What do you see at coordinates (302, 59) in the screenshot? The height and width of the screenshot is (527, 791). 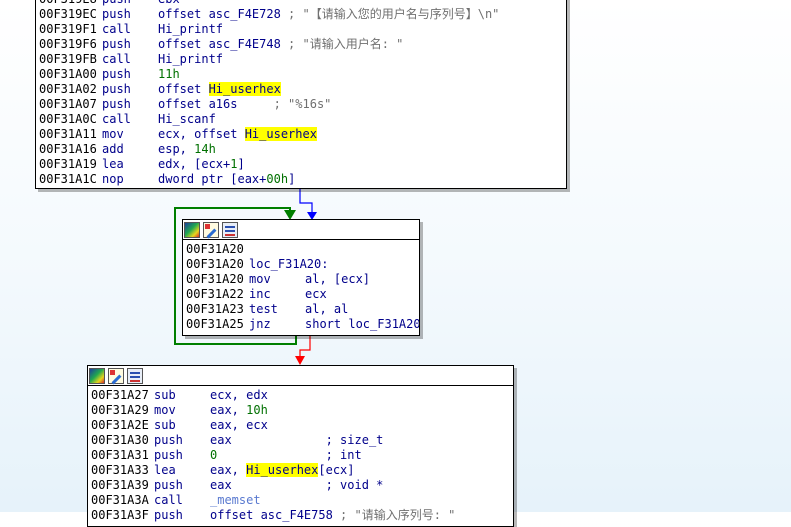 I see `asm-line: 00F319FB call Hi_printf` at bounding box center [302, 59].